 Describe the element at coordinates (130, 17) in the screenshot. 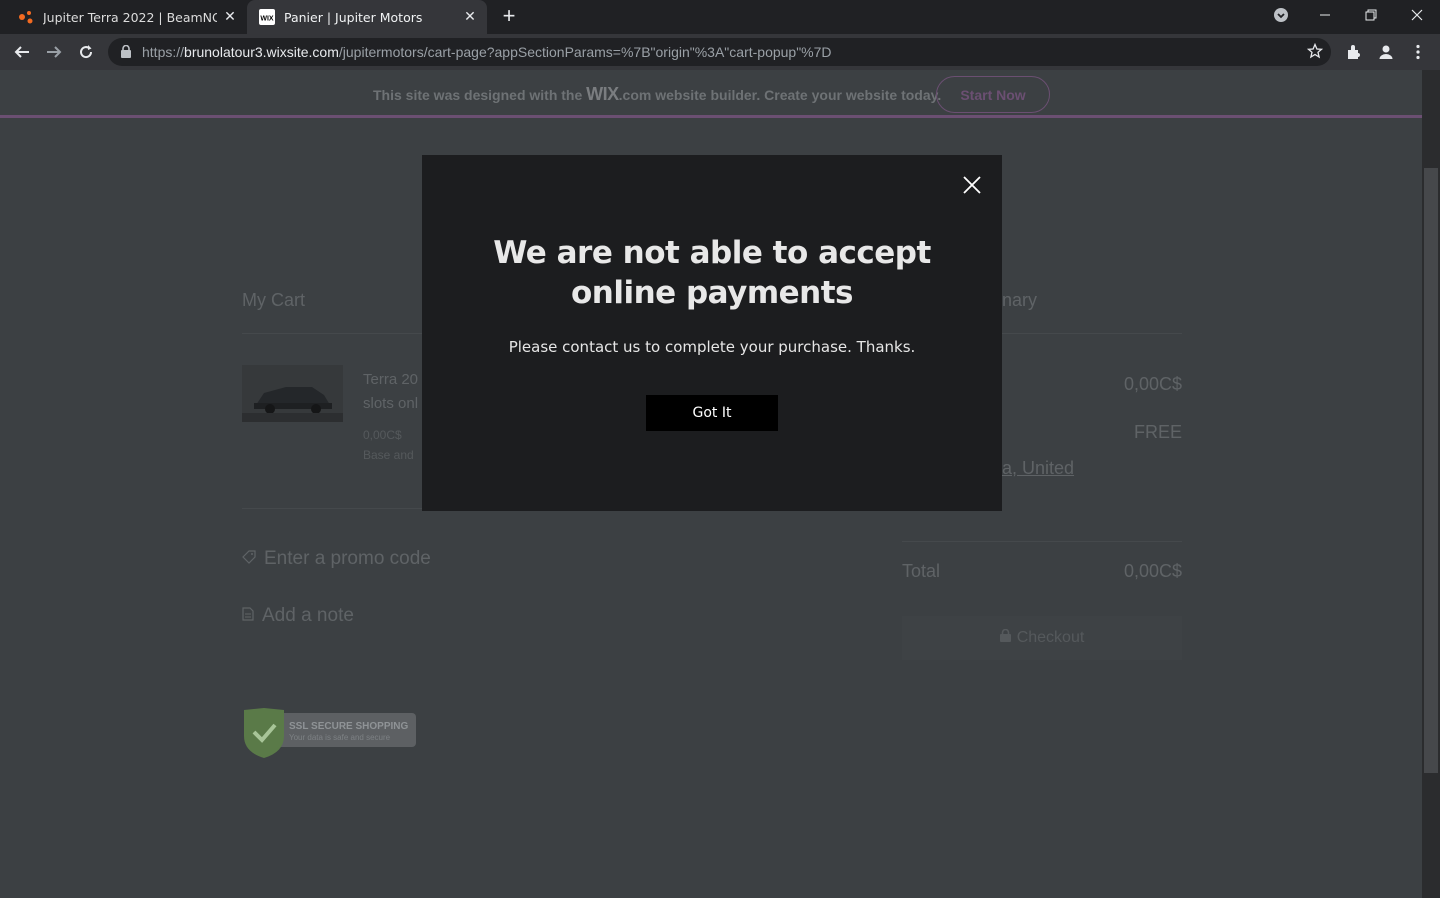

I see `tab-title: Jupiter Terra 2022 | BeamNG` at that location.